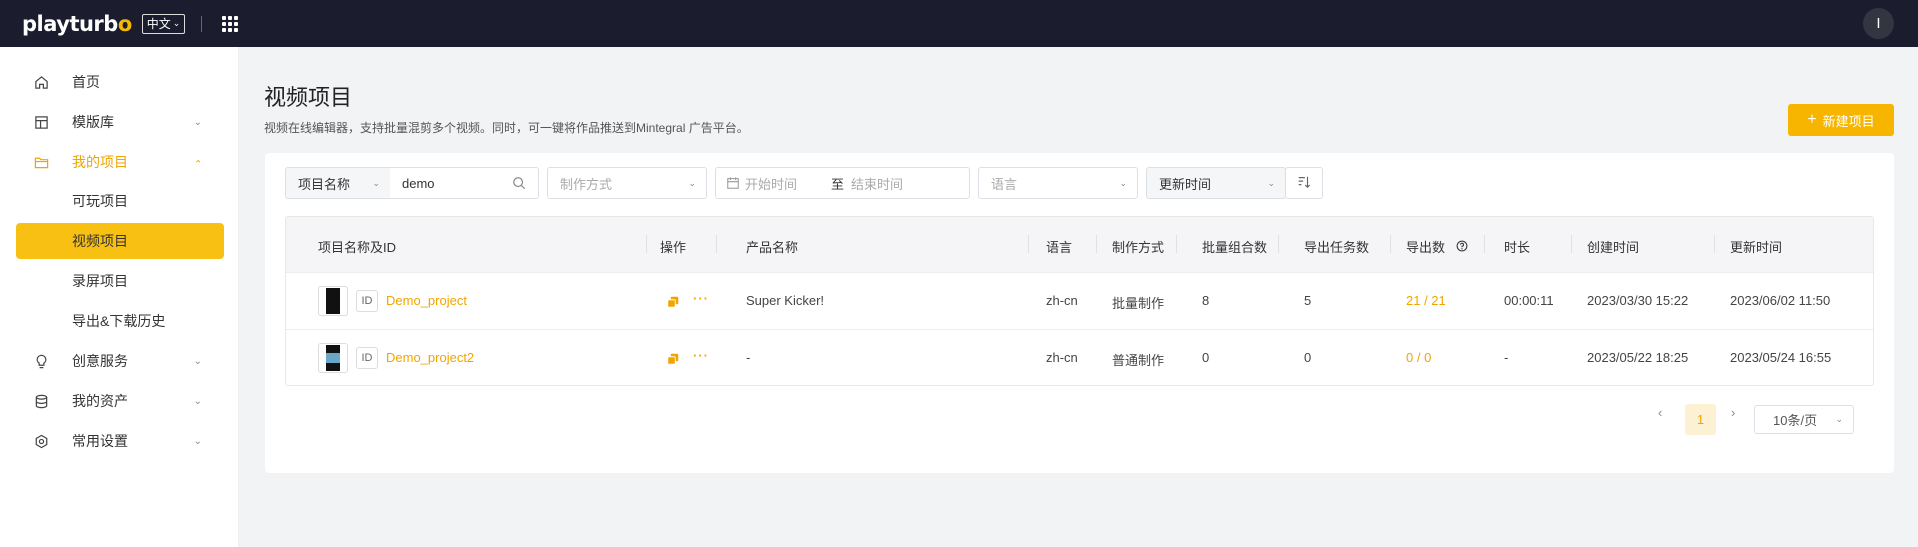  What do you see at coordinates (1059, 247) in the screenshot?
I see `column-header: 语言` at bounding box center [1059, 247].